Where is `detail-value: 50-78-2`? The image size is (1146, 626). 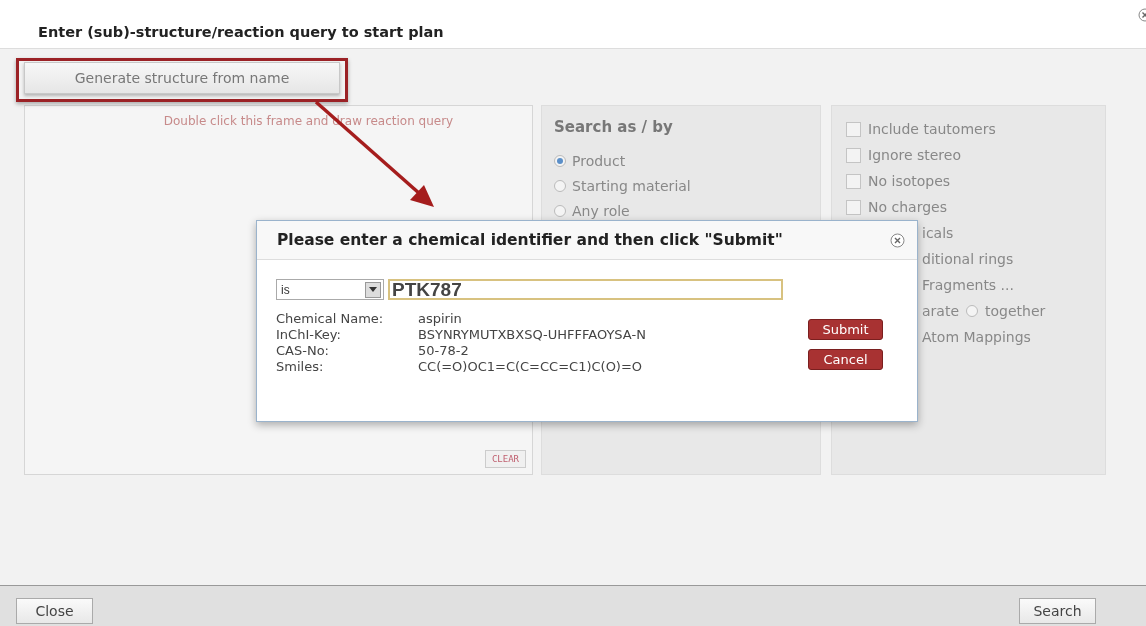 detail-value: 50-78-2 is located at coordinates (444, 350).